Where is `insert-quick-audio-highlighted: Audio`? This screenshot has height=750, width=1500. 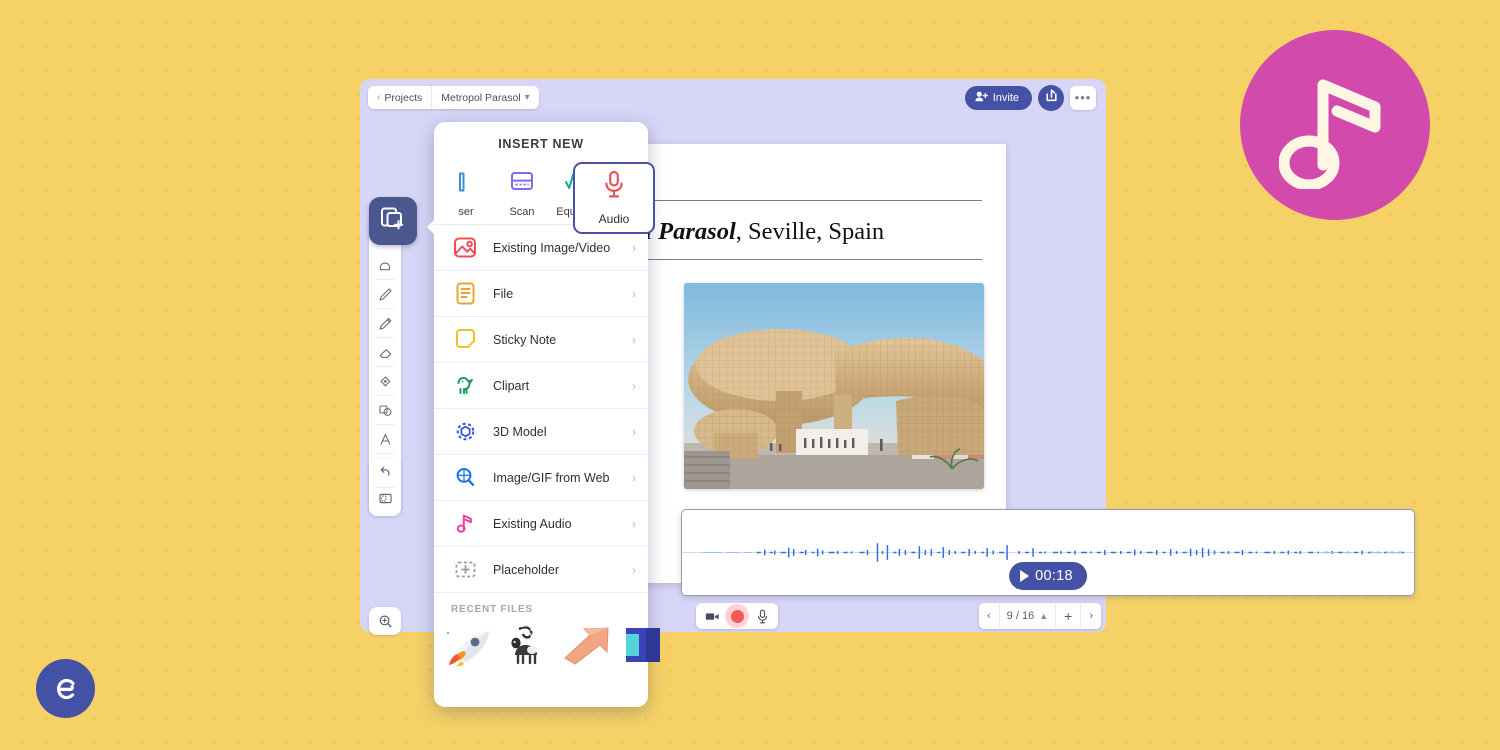 insert-quick-audio-highlighted: Audio is located at coordinates (614, 198).